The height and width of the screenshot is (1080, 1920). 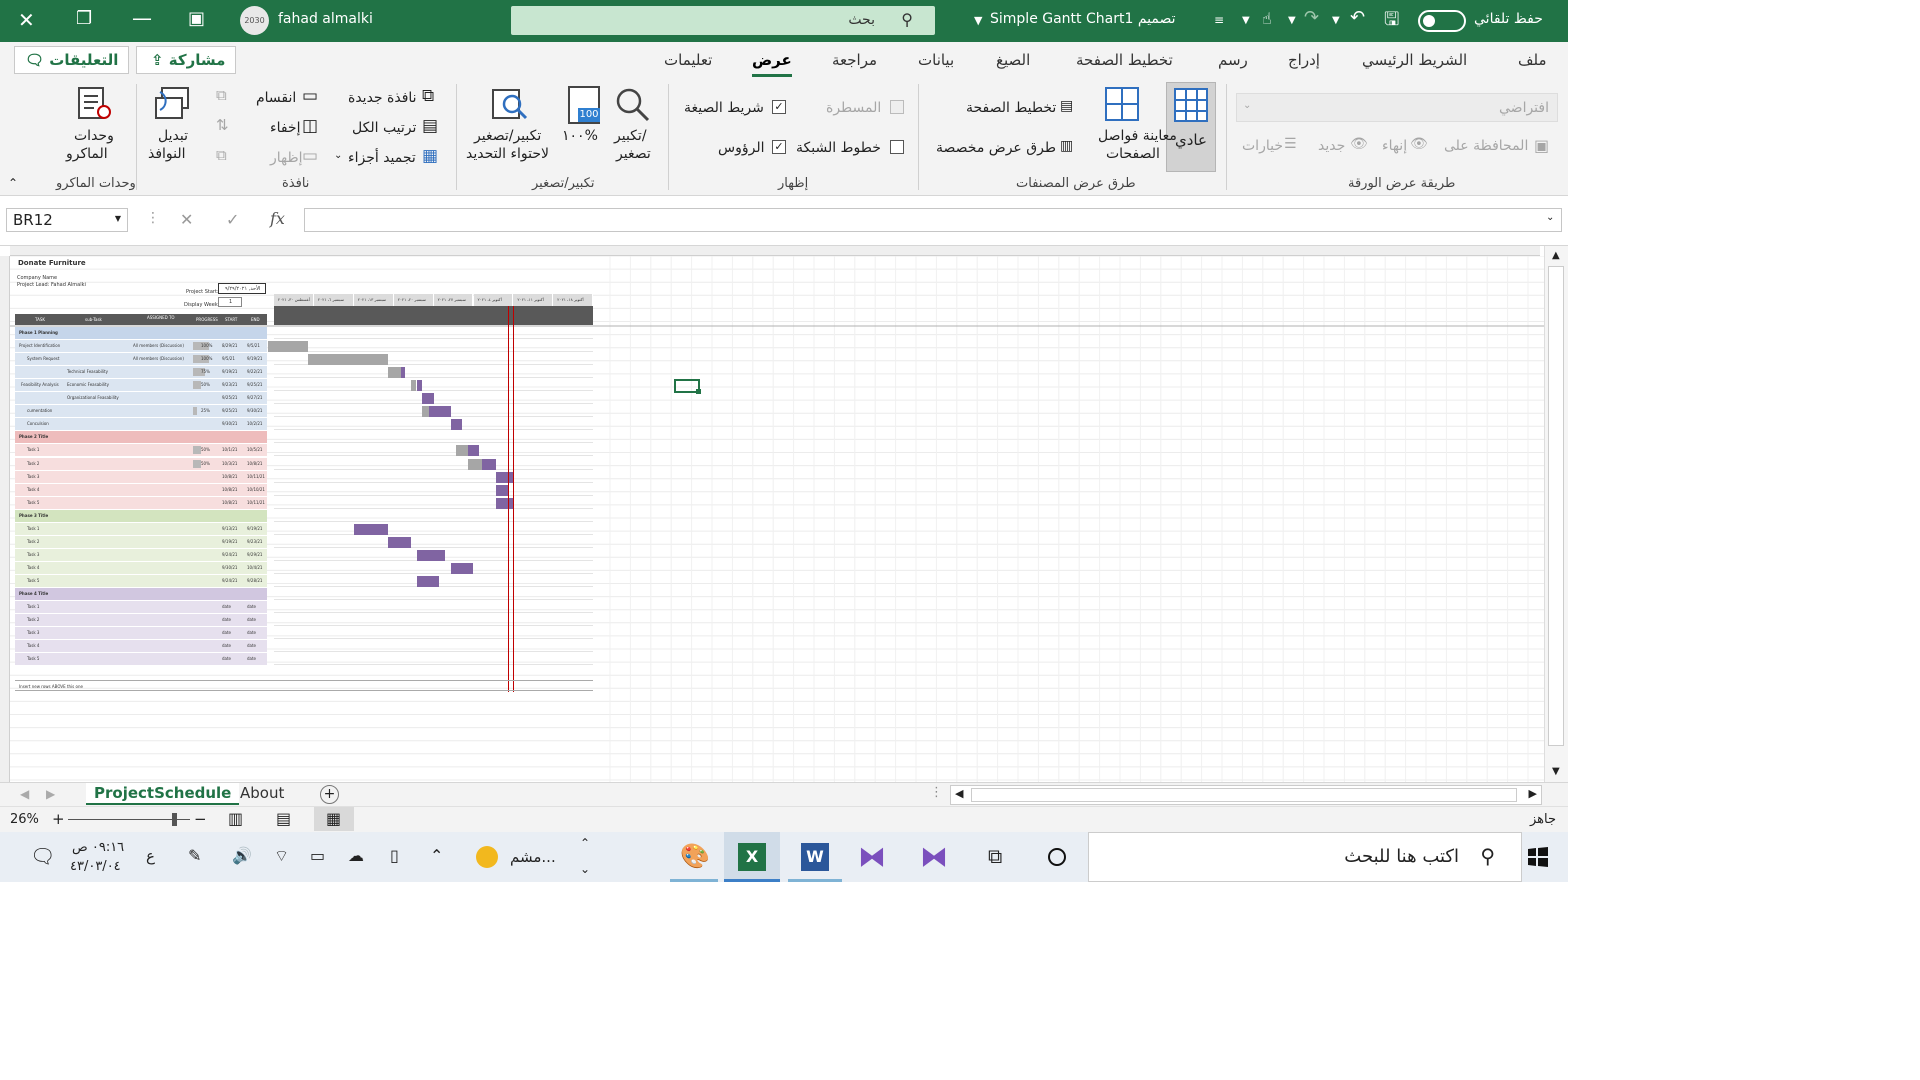 I want to click on volume-icon: 🔊, so click(x=242, y=855).